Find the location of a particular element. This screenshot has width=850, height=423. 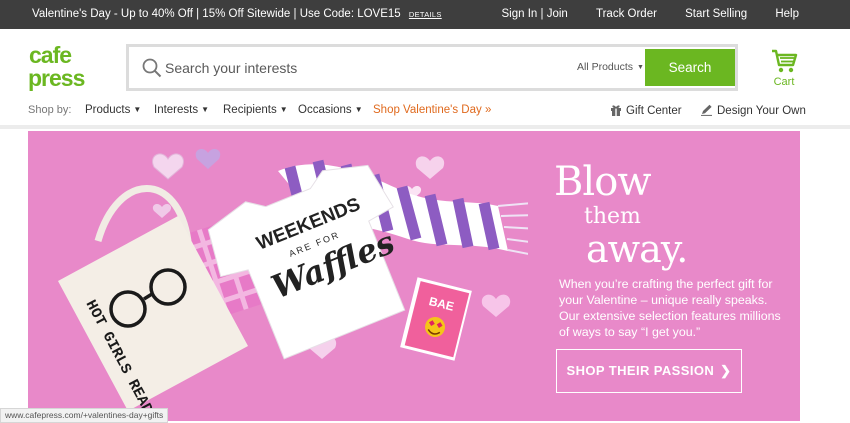

header-divider is located at coordinates (425, 127).